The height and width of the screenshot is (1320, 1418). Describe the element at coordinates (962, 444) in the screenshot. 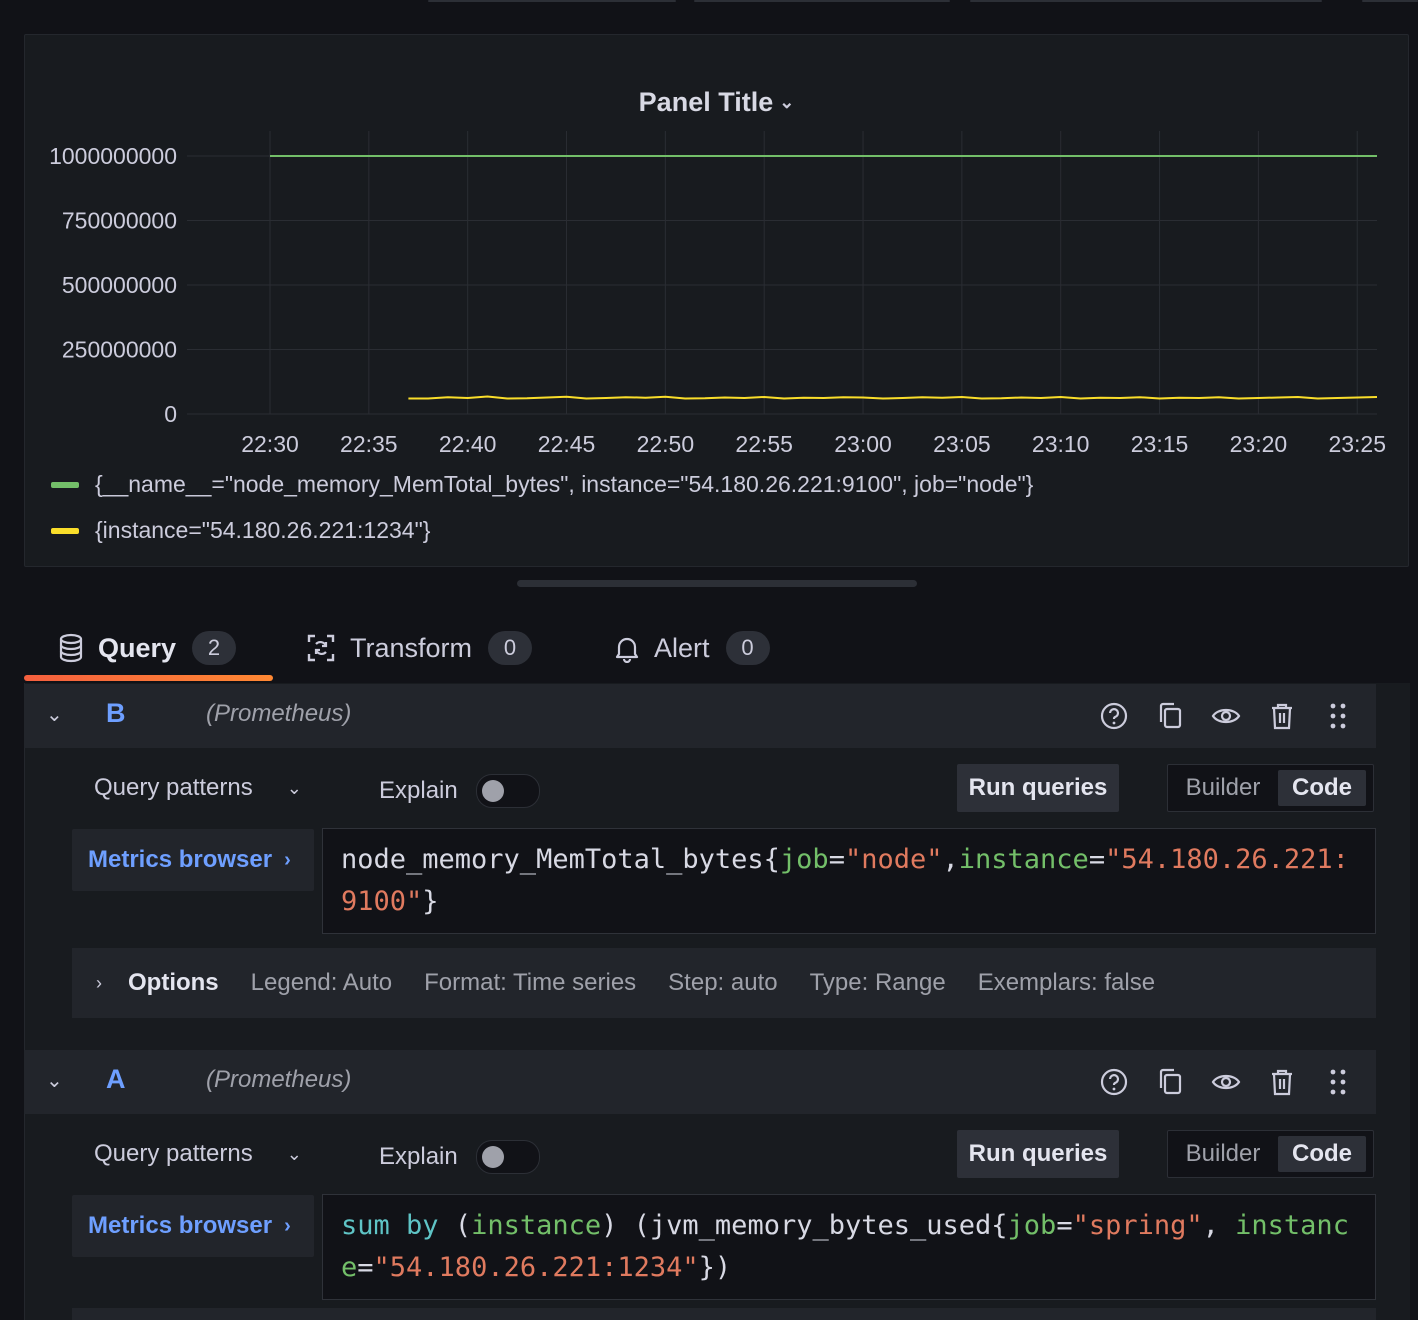

I see `x-tick-label: 23:05` at that location.